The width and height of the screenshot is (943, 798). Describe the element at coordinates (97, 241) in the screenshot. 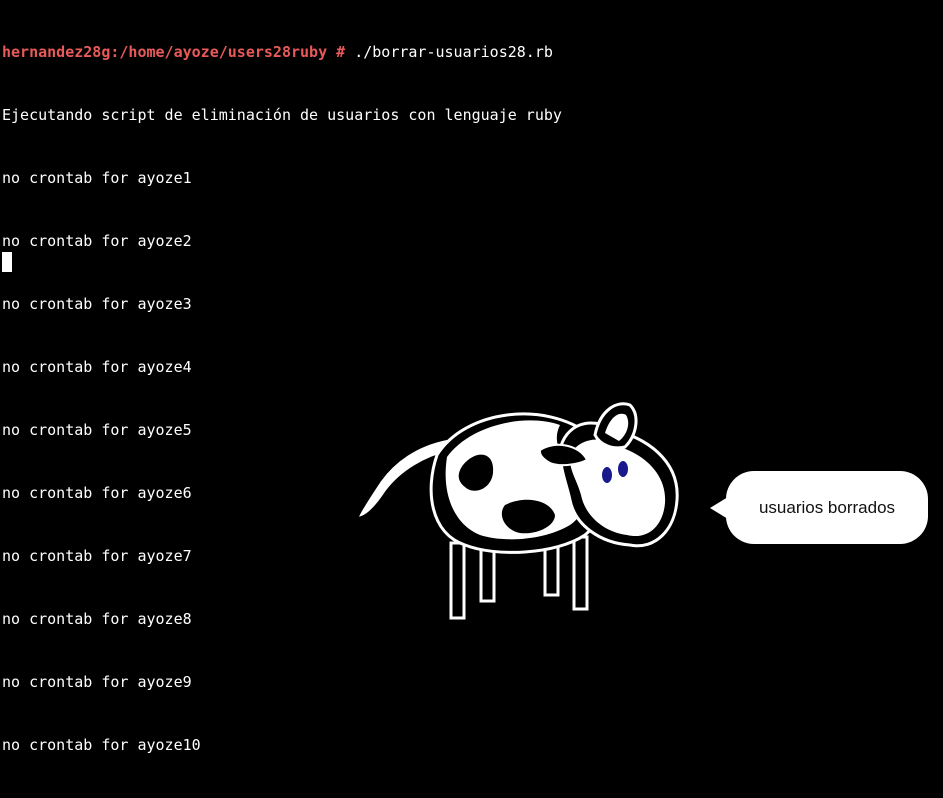

I see `output-line: no crontab for ayoze2` at that location.